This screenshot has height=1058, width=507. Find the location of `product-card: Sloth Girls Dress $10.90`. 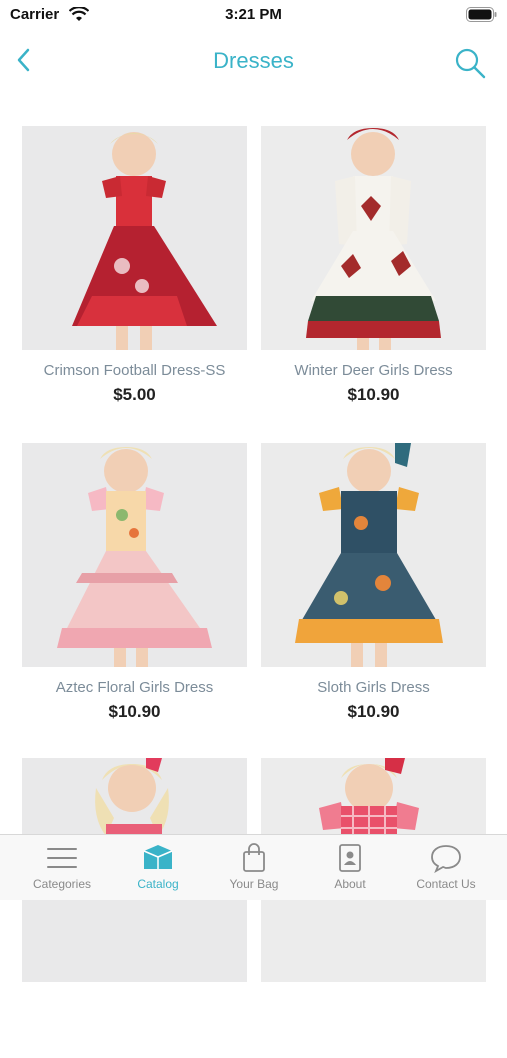

product-card: Sloth Girls Dress $10.90 is located at coordinates (373, 593).